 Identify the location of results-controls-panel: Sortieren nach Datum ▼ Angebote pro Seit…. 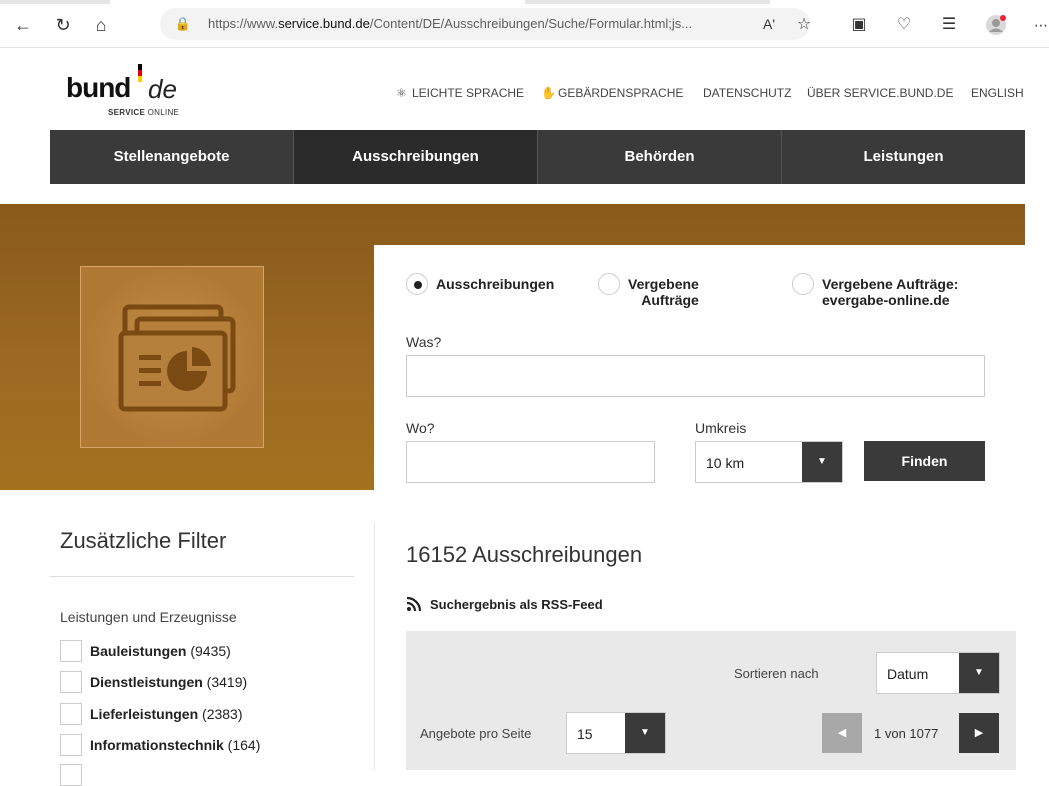
(711, 700).